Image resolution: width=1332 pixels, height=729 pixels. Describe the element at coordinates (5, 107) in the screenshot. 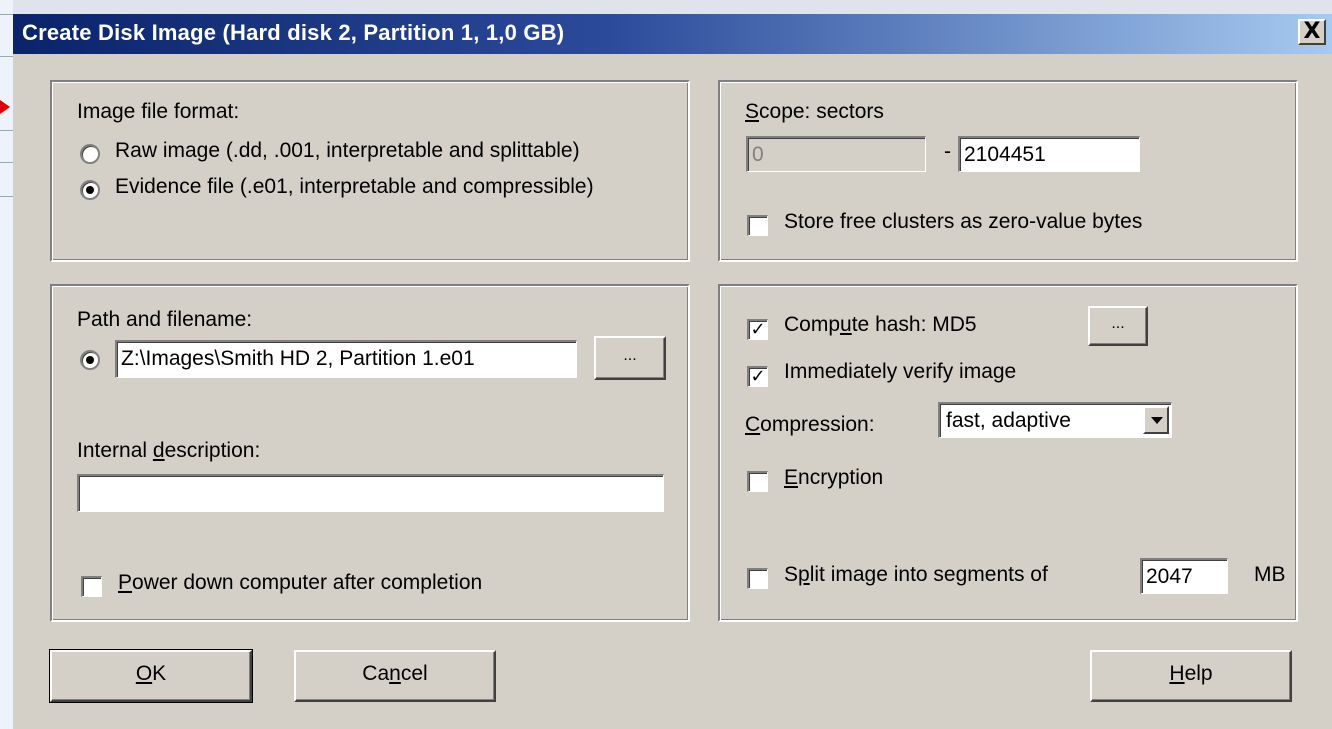

I see `red-arrow-icon` at that location.